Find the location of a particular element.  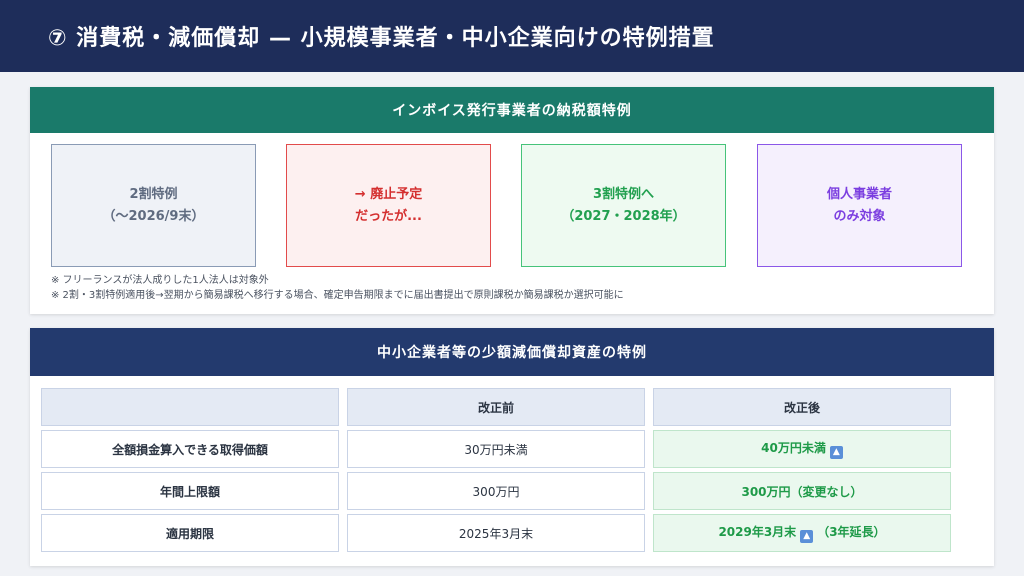

row-after: 2029年3月末 ▲ （3年延長） is located at coordinates (802, 533).